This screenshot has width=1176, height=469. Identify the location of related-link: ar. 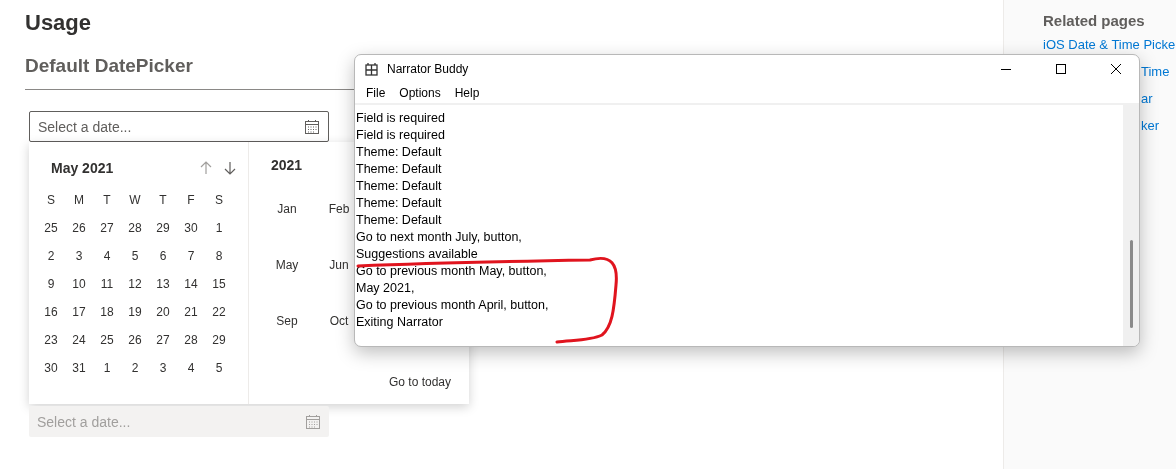
(1147, 98).